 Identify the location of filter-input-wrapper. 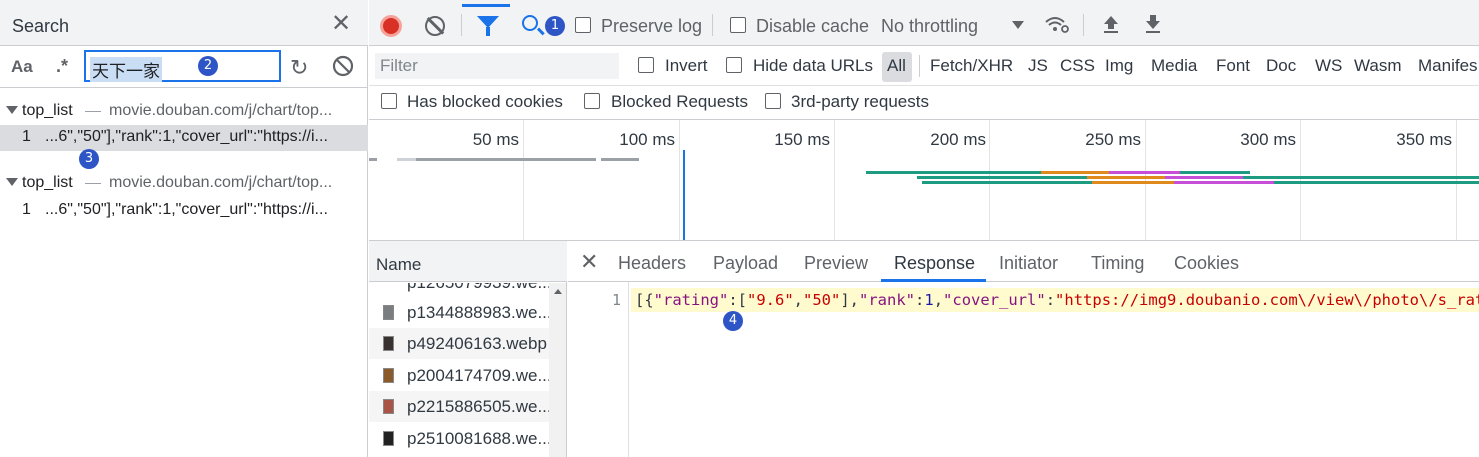
(497, 66).